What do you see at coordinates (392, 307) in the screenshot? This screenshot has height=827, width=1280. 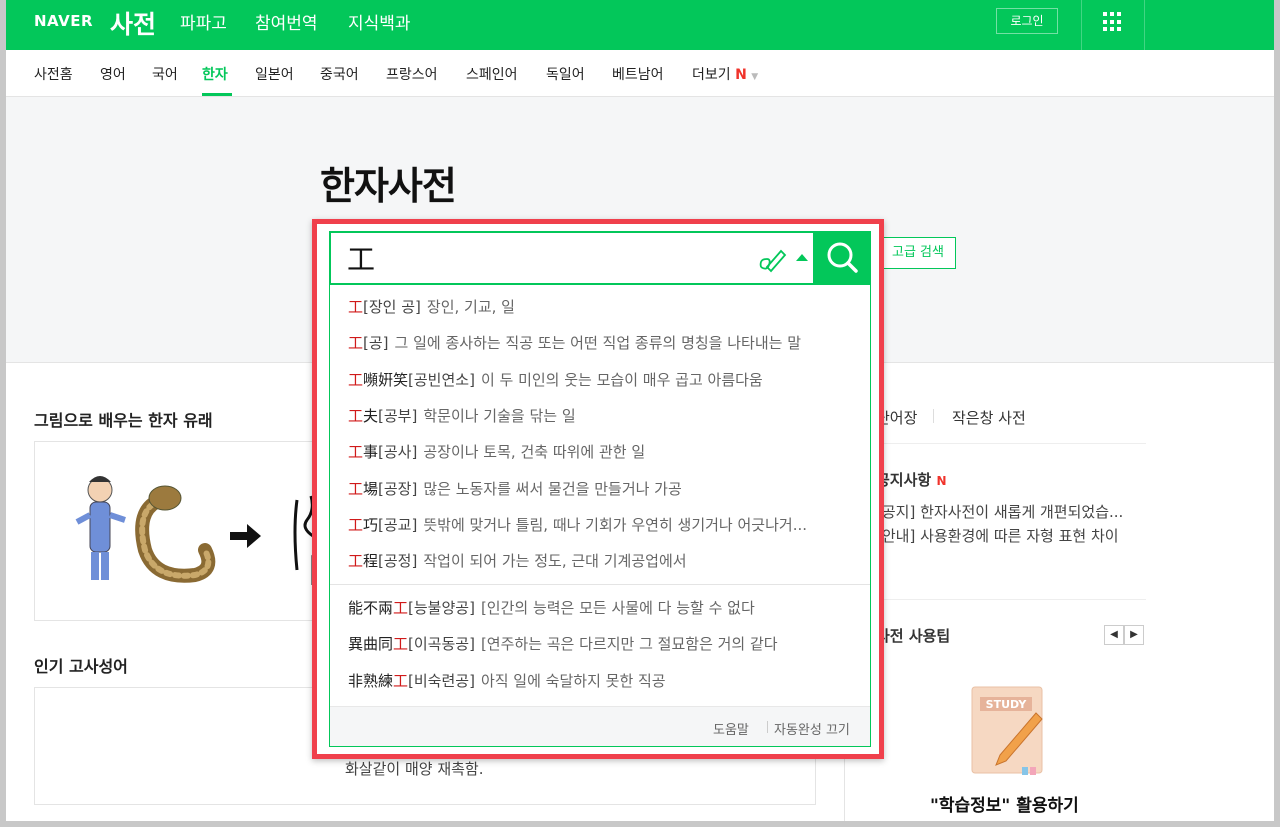 I see `suggestion-item-reading: [장인 공]` at bounding box center [392, 307].